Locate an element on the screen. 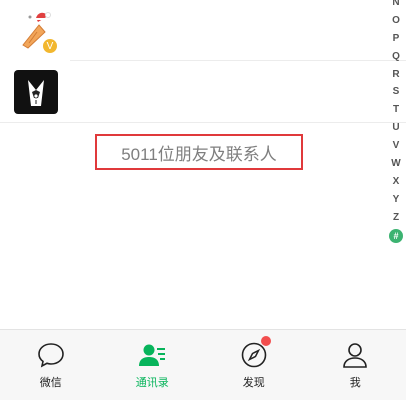 The height and width of the screenshot is (400, 406). verified-badge: V is located at coordinates (50, 46).